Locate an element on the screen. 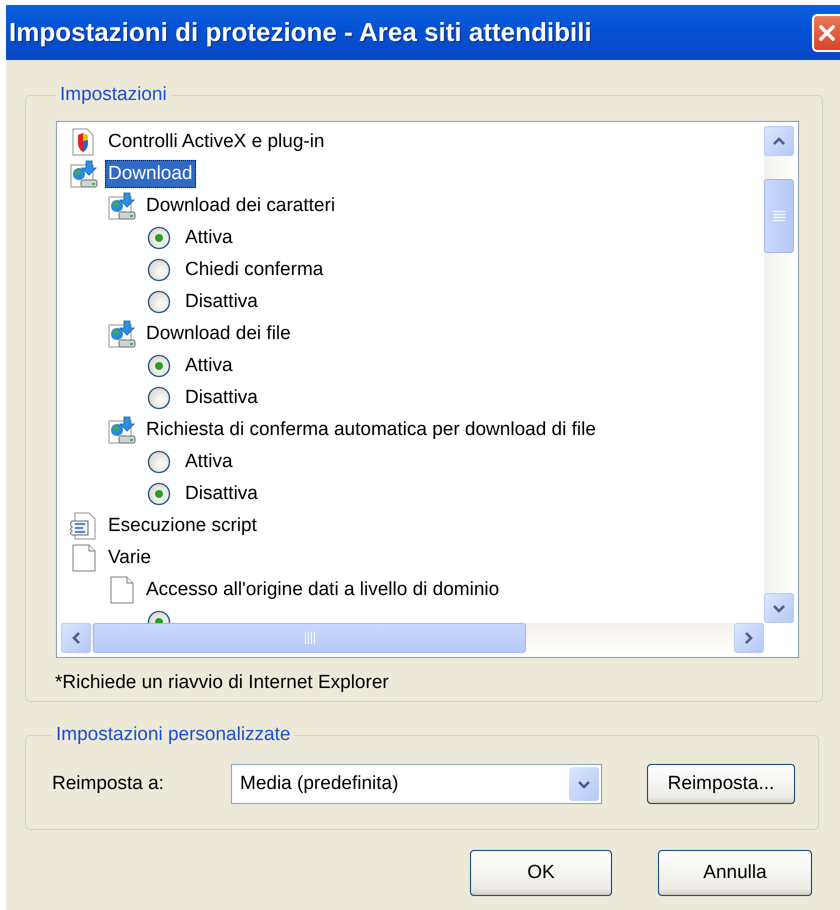  dropdown-button is located at coordinates (584, 784).